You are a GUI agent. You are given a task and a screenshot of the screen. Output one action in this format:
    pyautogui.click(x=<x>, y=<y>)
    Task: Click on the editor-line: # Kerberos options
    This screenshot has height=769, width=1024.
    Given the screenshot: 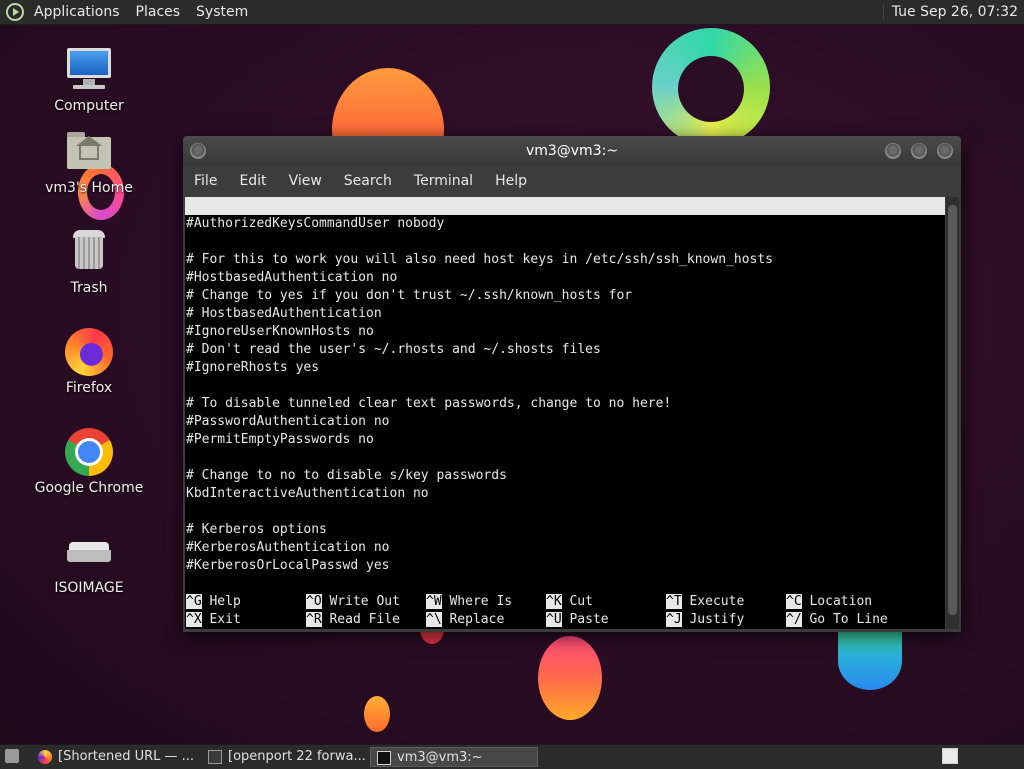 What is the action you would take?
    pyautogui.click(x=256, y=529)
    